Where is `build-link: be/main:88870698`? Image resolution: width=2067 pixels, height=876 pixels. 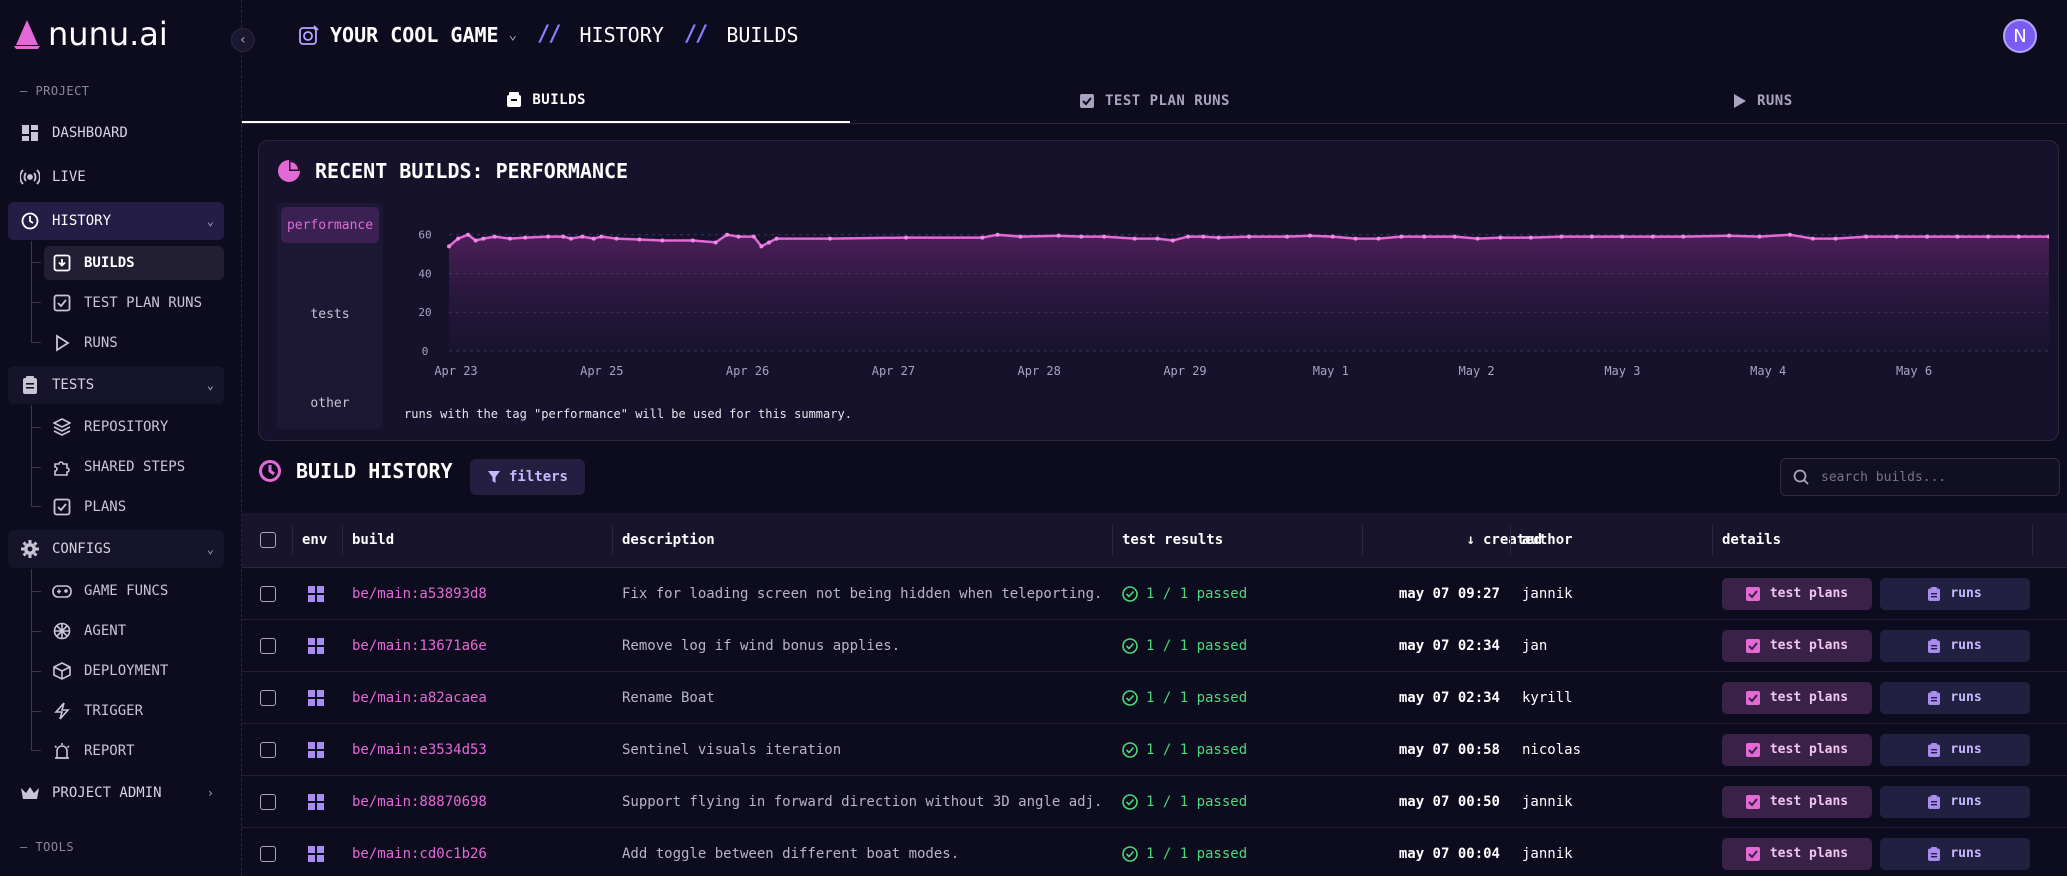 build-link: be/main:88870698 is located at coordinates (419, 801).